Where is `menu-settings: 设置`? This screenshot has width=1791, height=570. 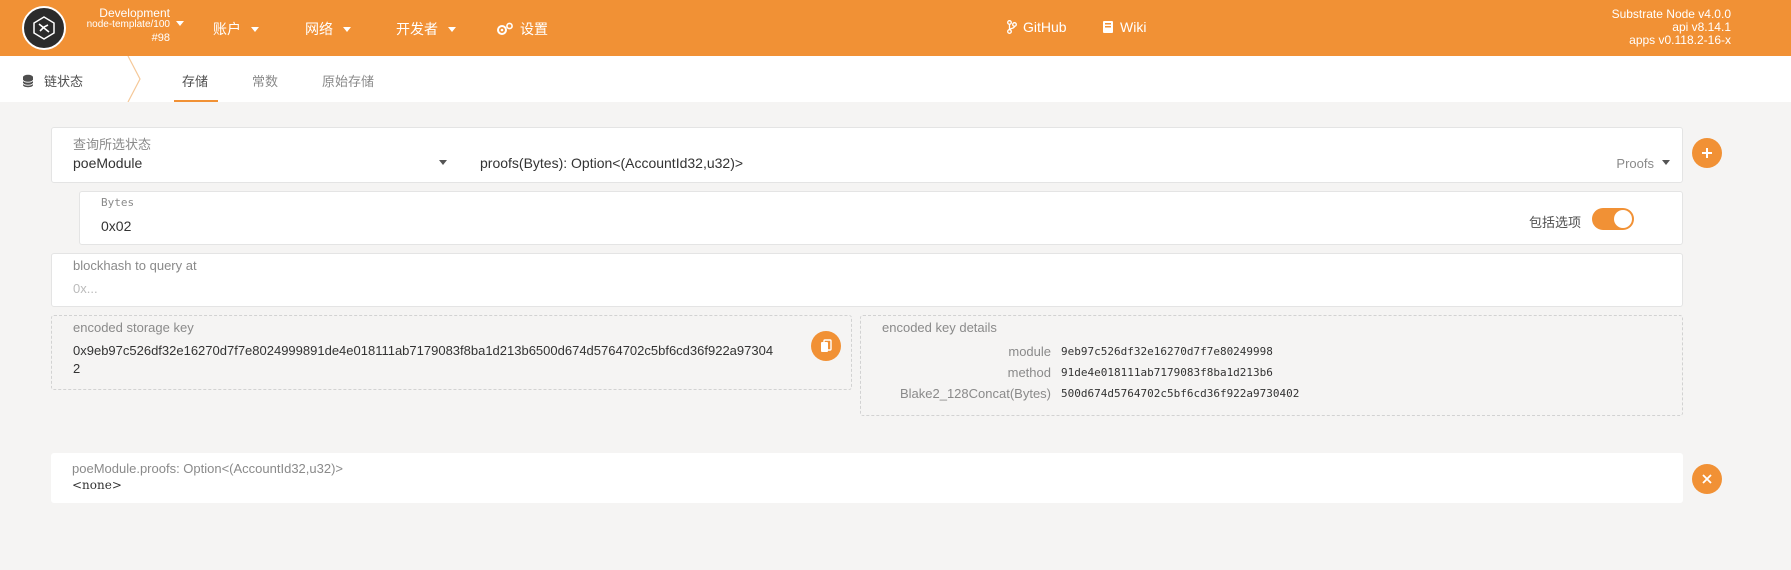 menu-settings: 设置 is located at coordinates (522, 29).